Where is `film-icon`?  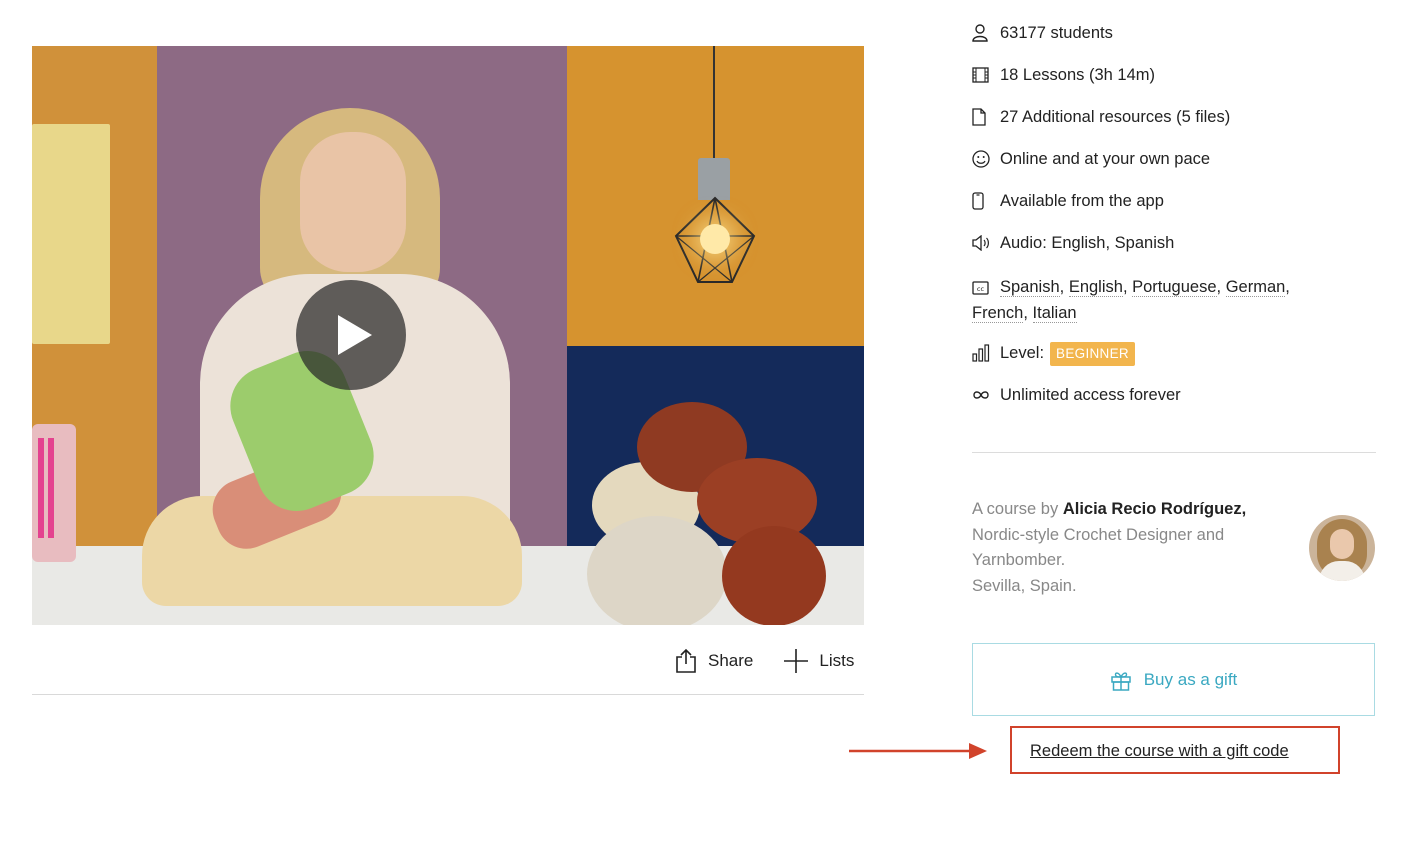
film-icon is located at coordinates (981, 75).